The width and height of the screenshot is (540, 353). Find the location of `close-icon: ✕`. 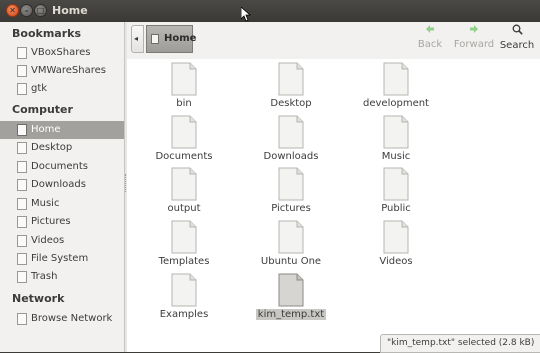

close-icon: ✕ is located at coordinates (12, 10).